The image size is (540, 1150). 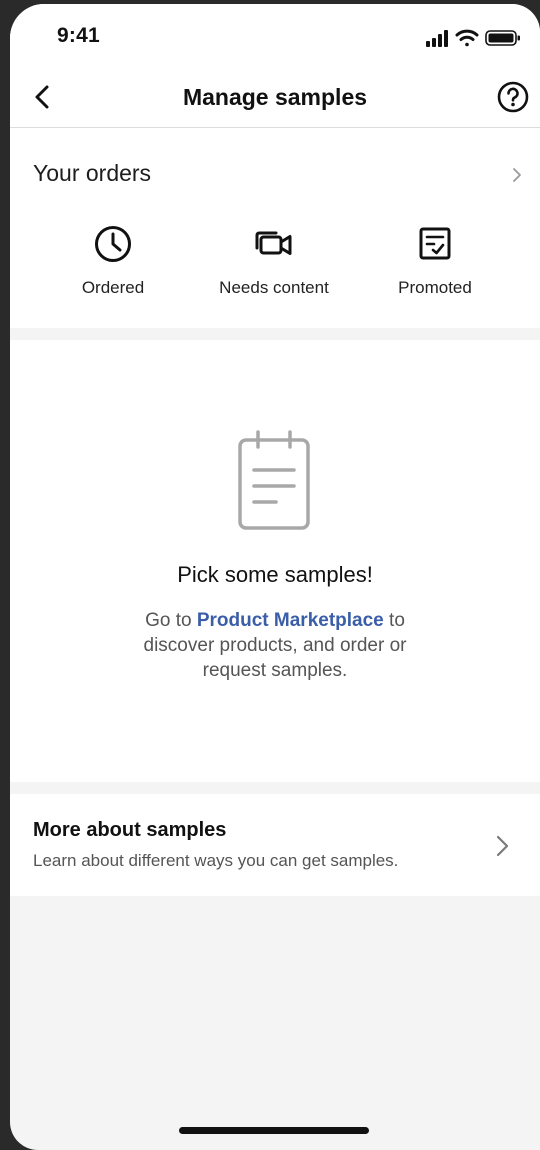 I want to click on product-marketplace-link: Product Marketplace, so click(x=290, y=620).